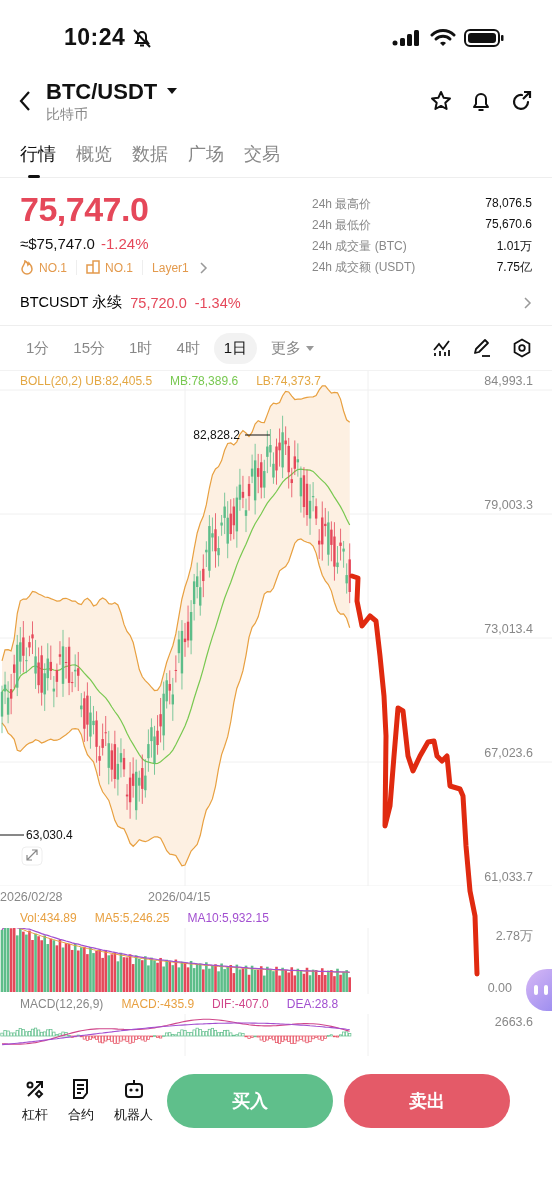  I want to click on macd-indicator-value: MACD(12,26,9), so click(62, 1004).